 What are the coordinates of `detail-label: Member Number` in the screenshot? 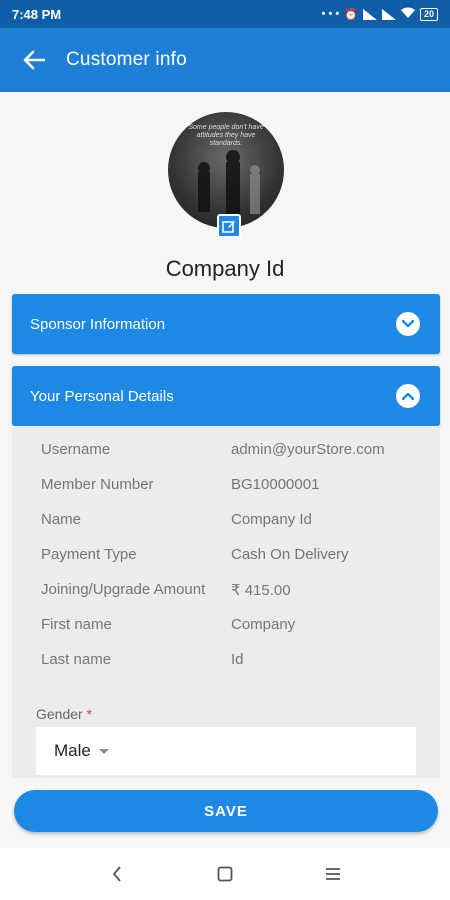 It's located at (97, 484).